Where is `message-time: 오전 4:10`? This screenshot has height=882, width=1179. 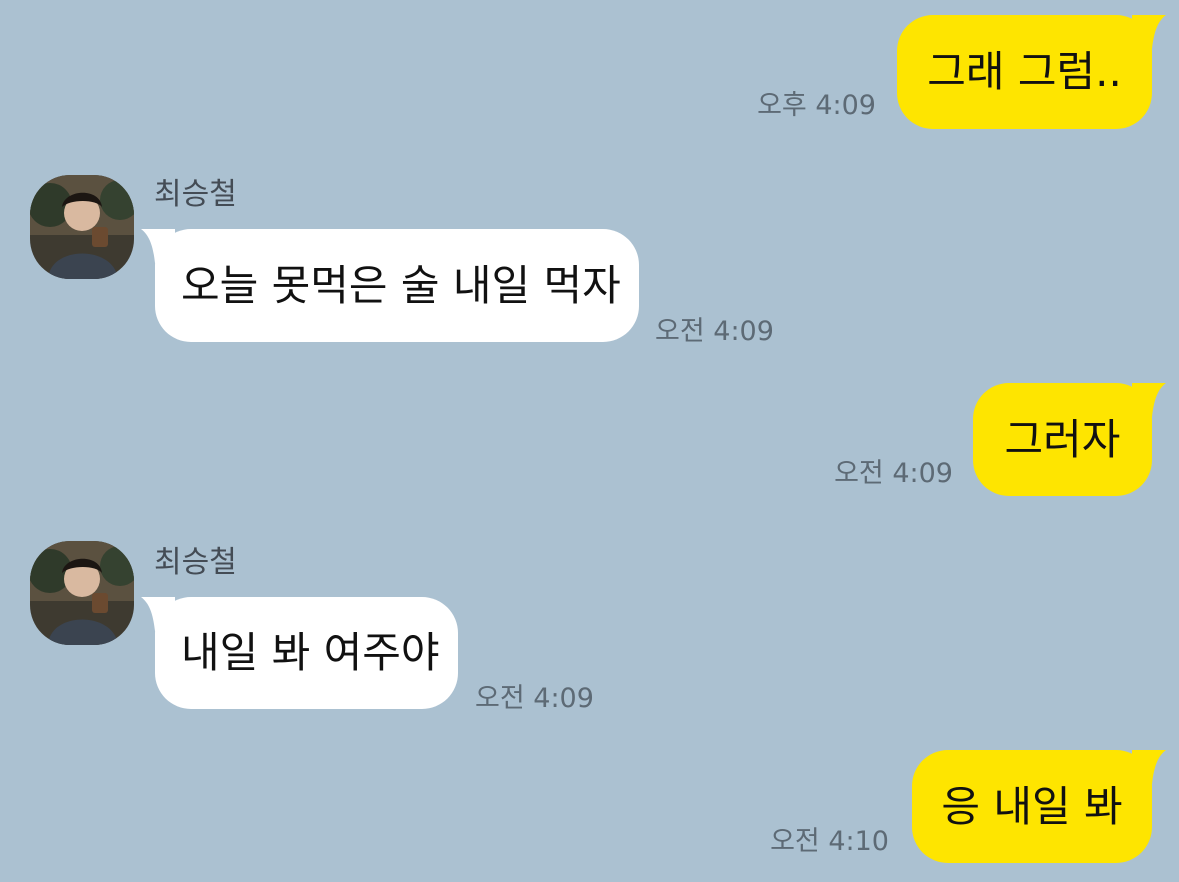 message-time: 오전 4:10 is located at coordinates (829, 841).